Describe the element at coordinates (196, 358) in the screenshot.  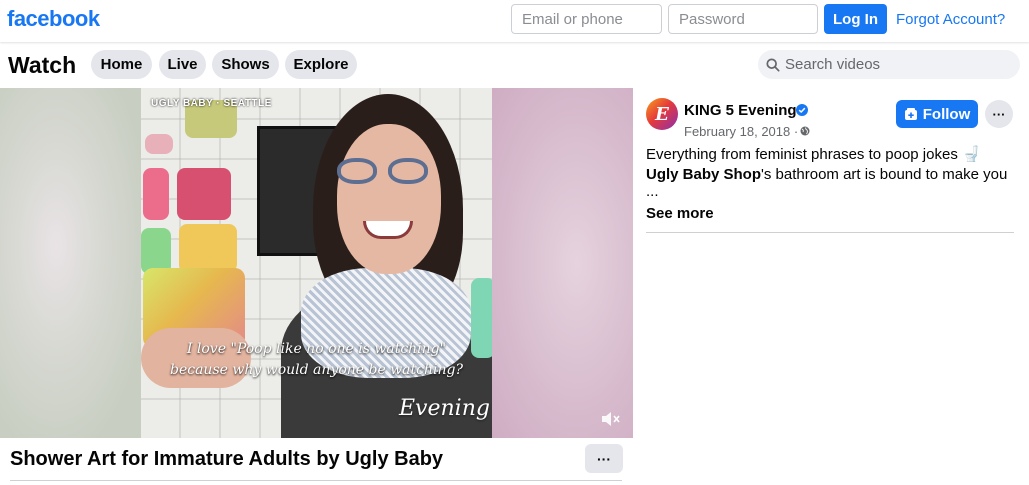
I see `person-hand` at that location.